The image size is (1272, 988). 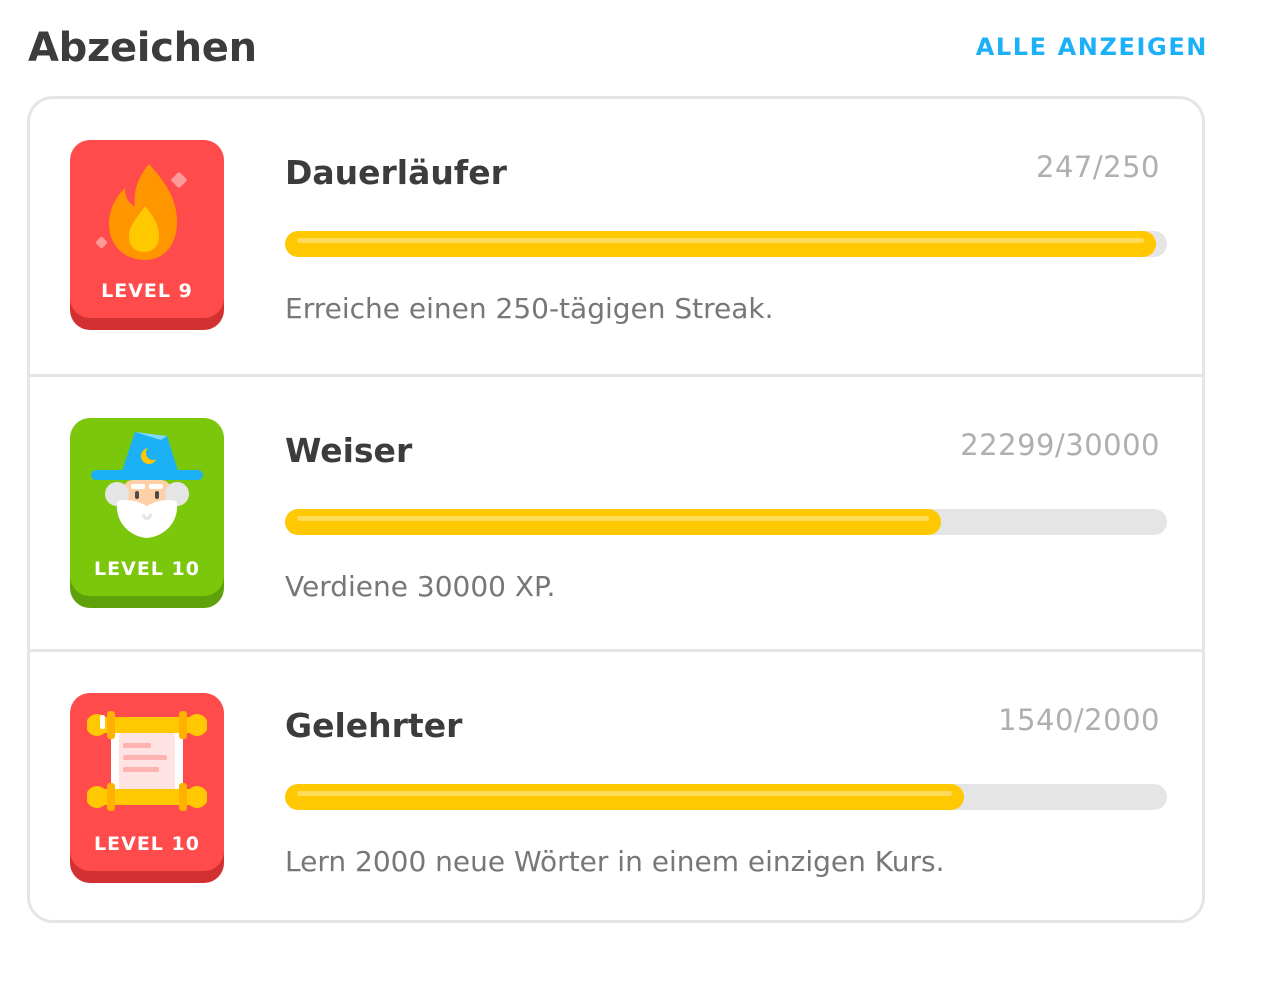 I want to click on badges-header: Abzeichen ALLE ANZEIGEN, so click(x=618, y=48).